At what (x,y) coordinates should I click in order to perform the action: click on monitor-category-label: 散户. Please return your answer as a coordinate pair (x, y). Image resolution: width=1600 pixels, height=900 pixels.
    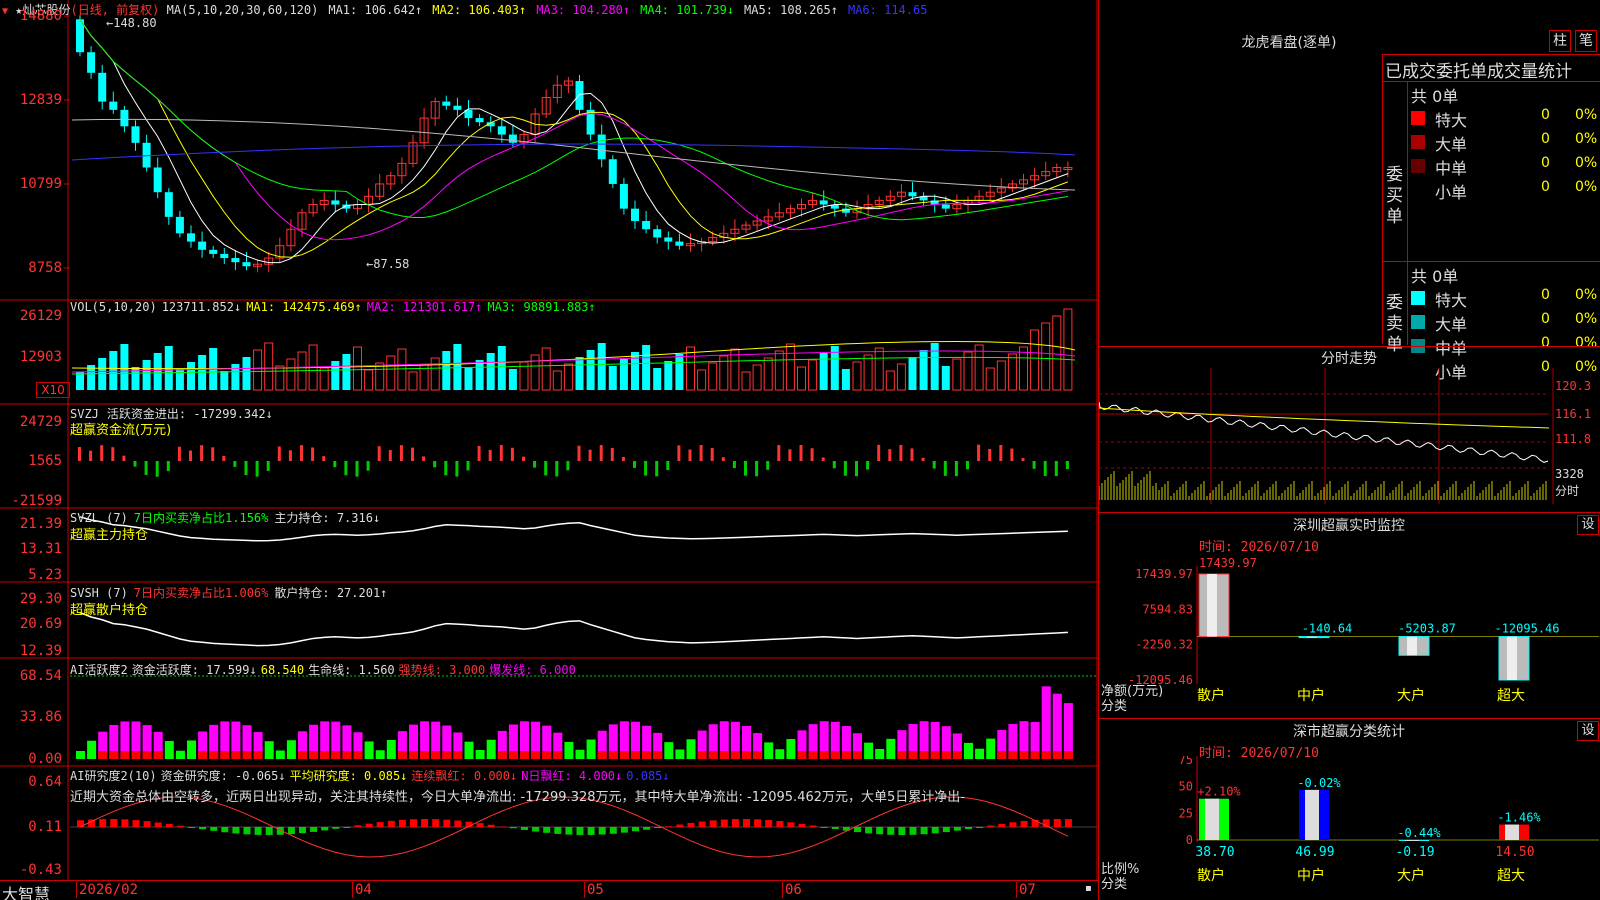
    Looking at the image, I should click on (1211, 695).